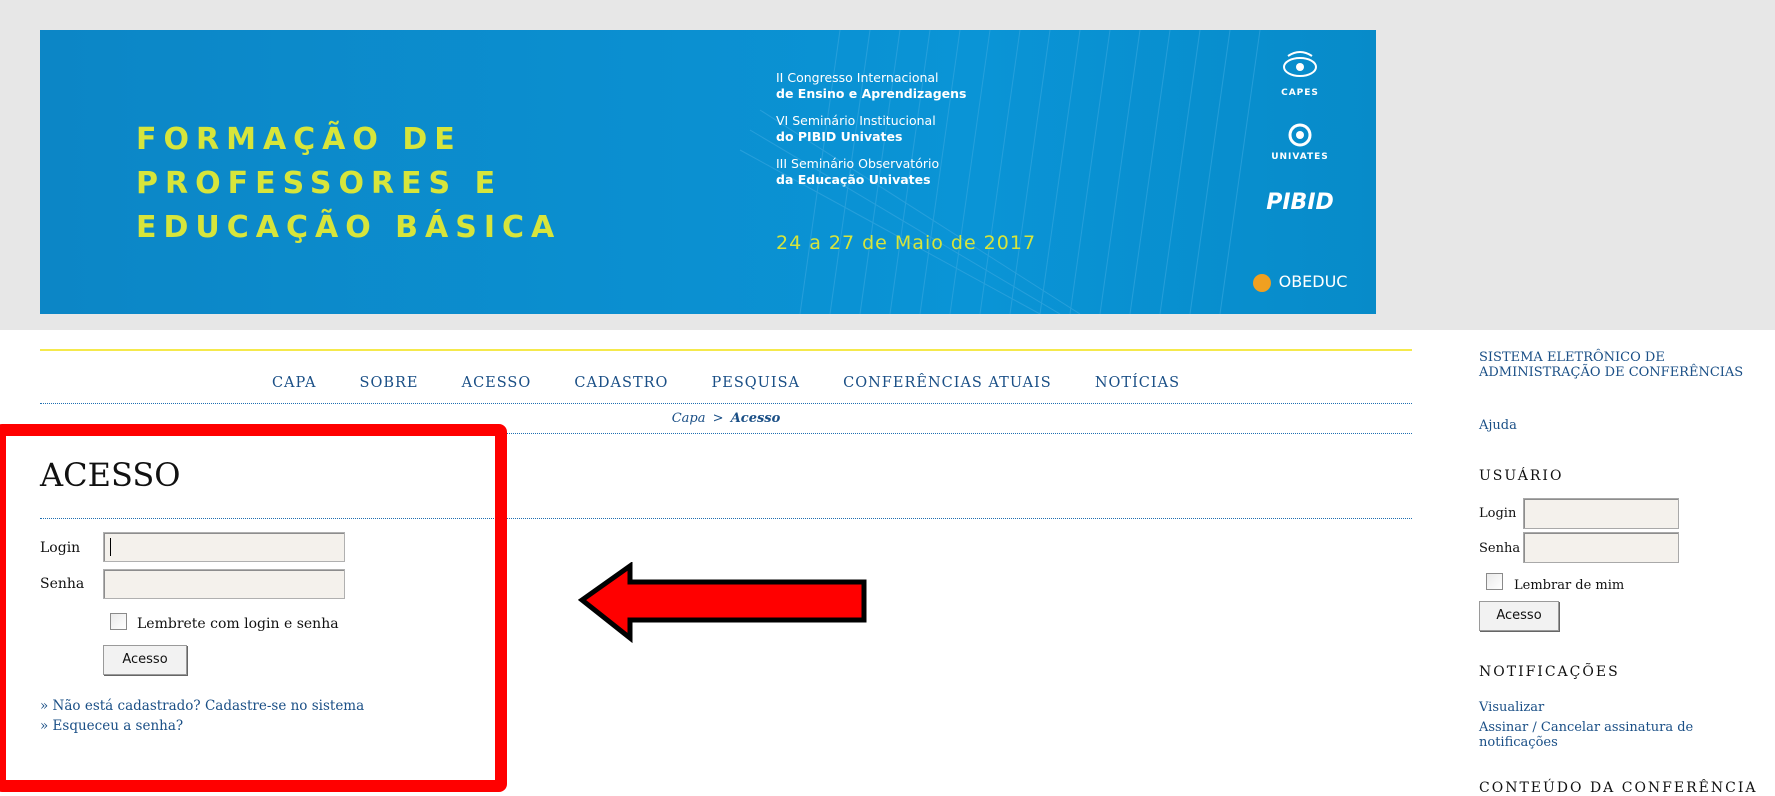  I want to click on capes-icon, so click(1300, 64).